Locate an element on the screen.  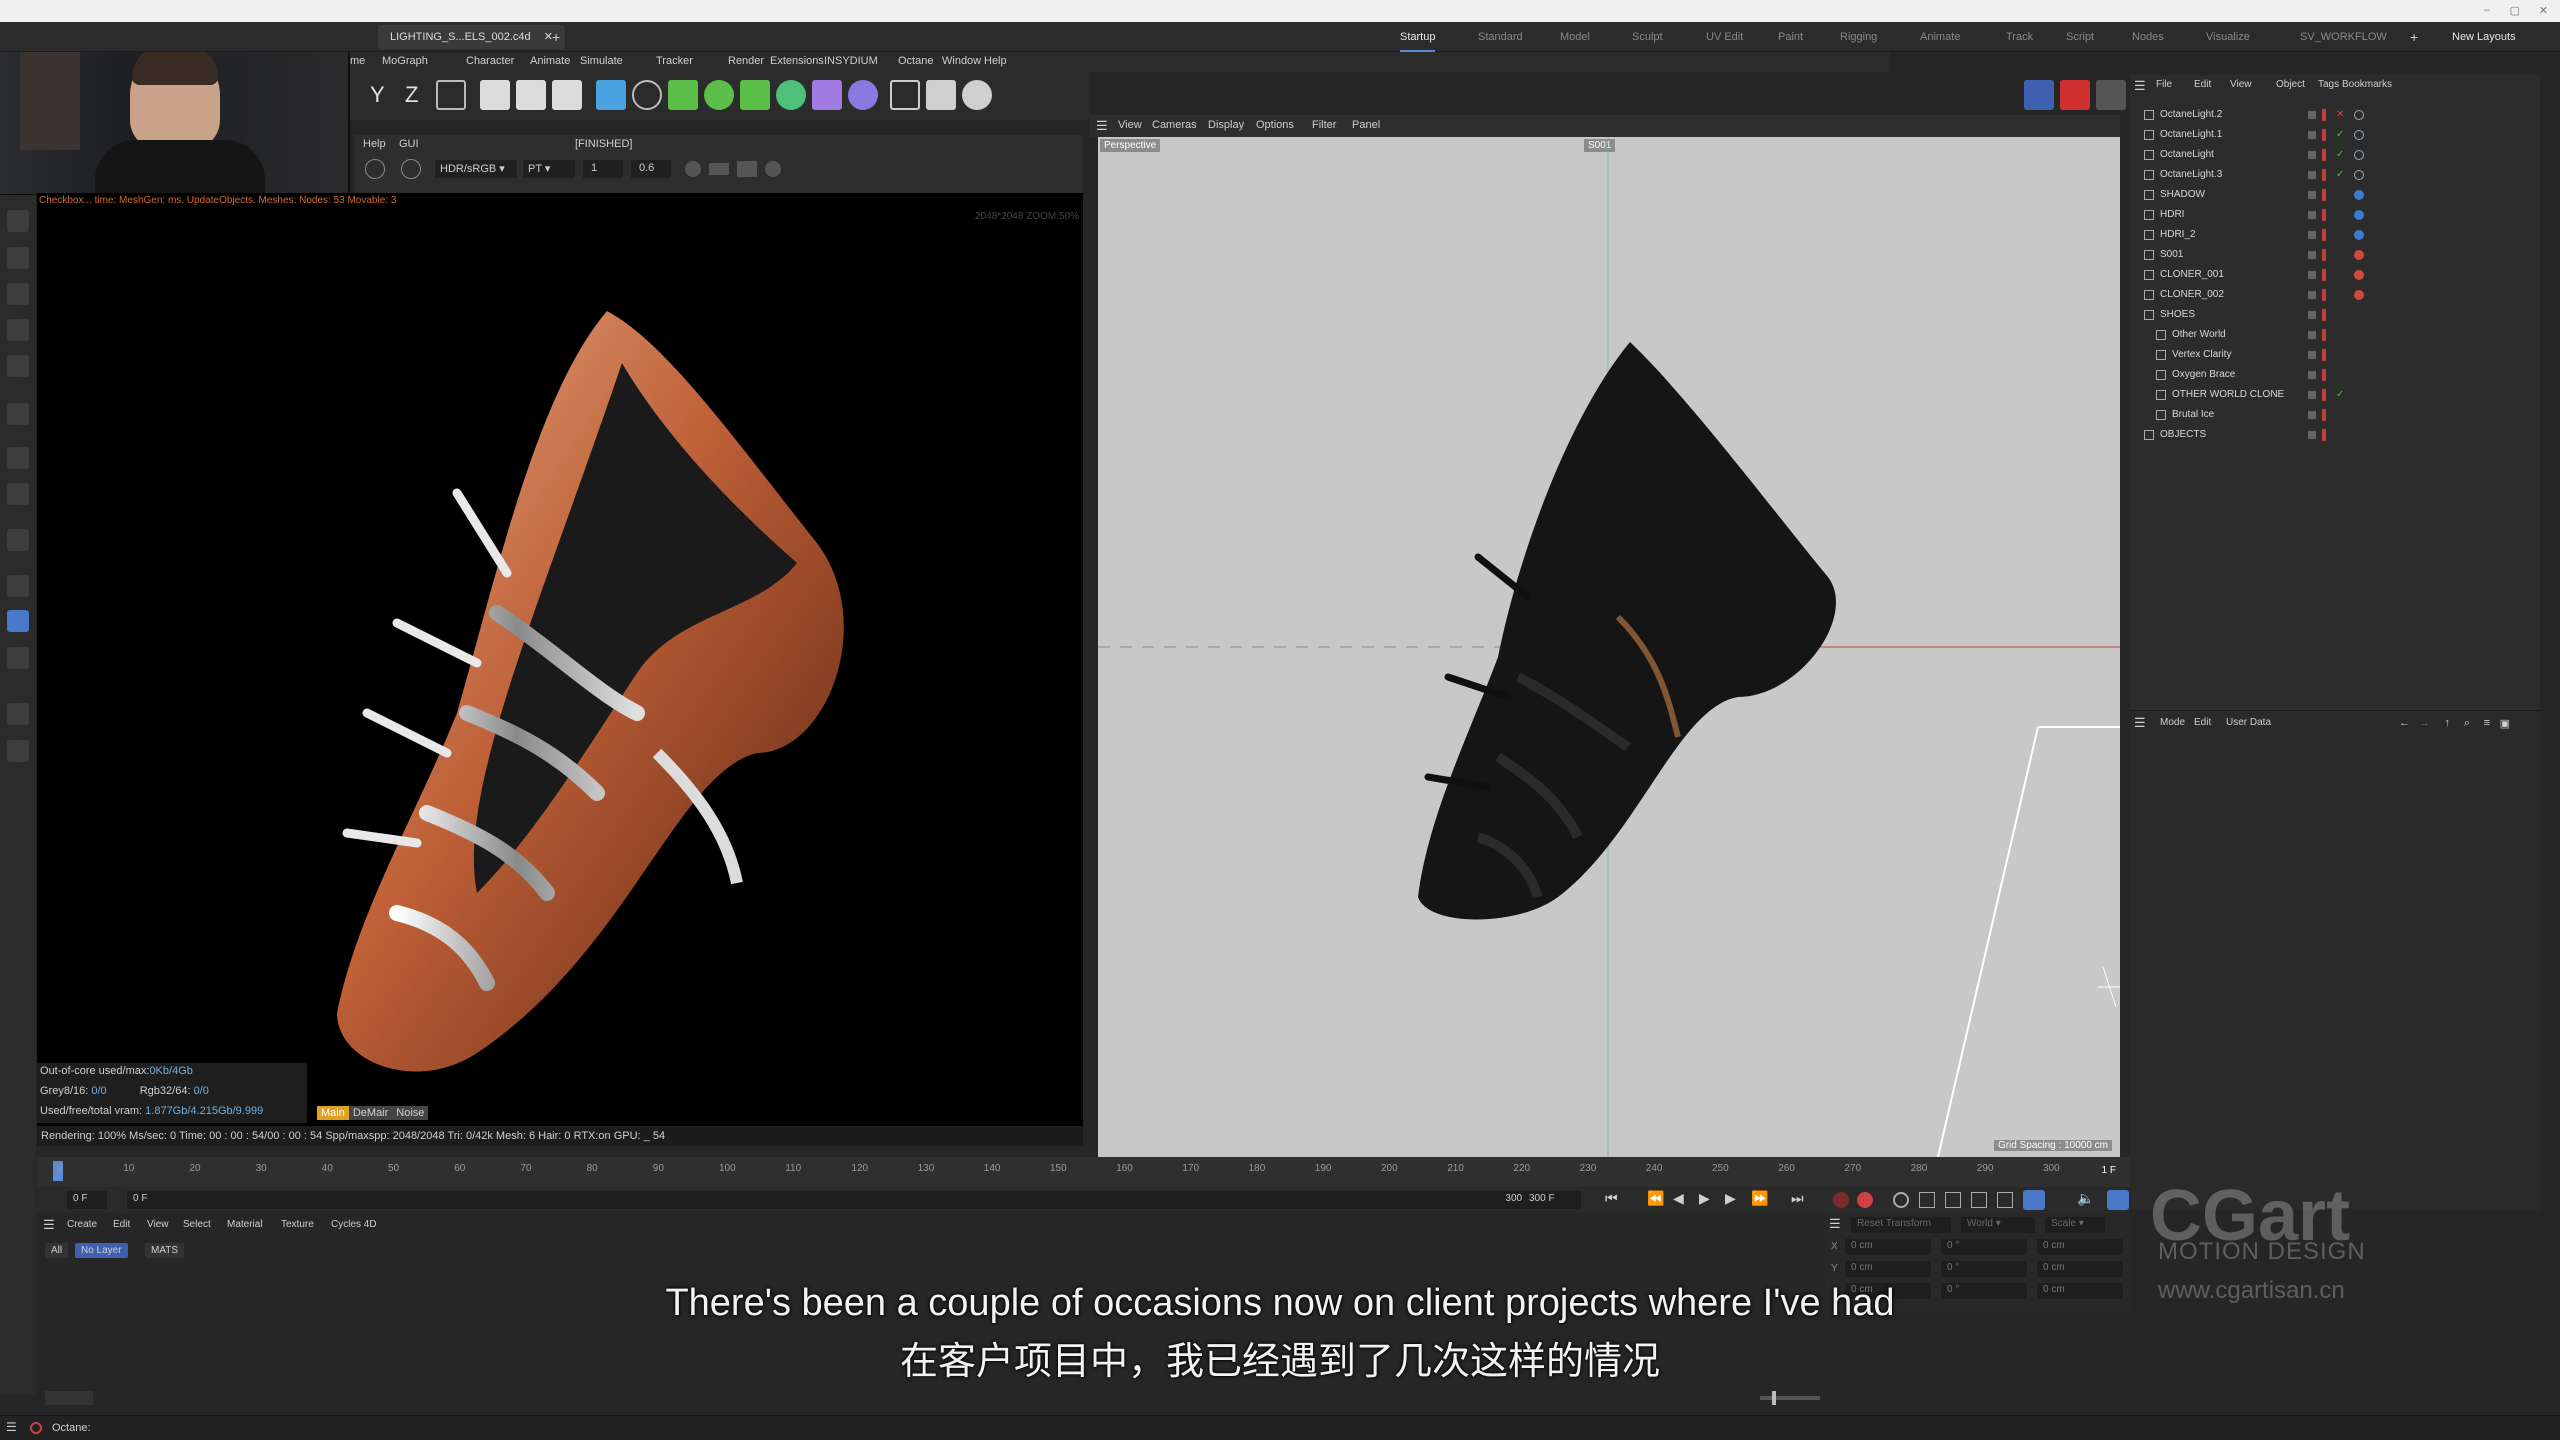
region-icon is located at coordinates (719, 169).